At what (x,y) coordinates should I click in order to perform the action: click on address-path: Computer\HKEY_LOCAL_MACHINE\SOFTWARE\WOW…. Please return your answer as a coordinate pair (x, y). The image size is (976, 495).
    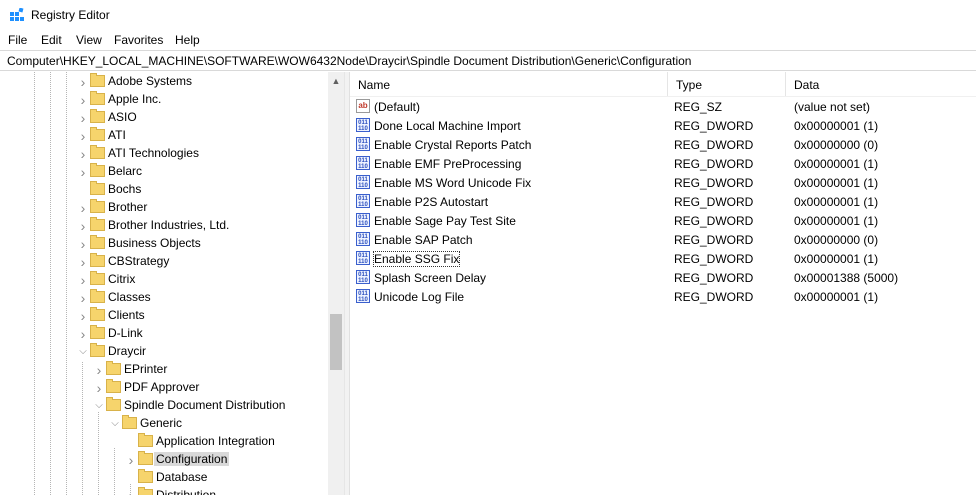
    Looking at the image, I should click on (349, 61).